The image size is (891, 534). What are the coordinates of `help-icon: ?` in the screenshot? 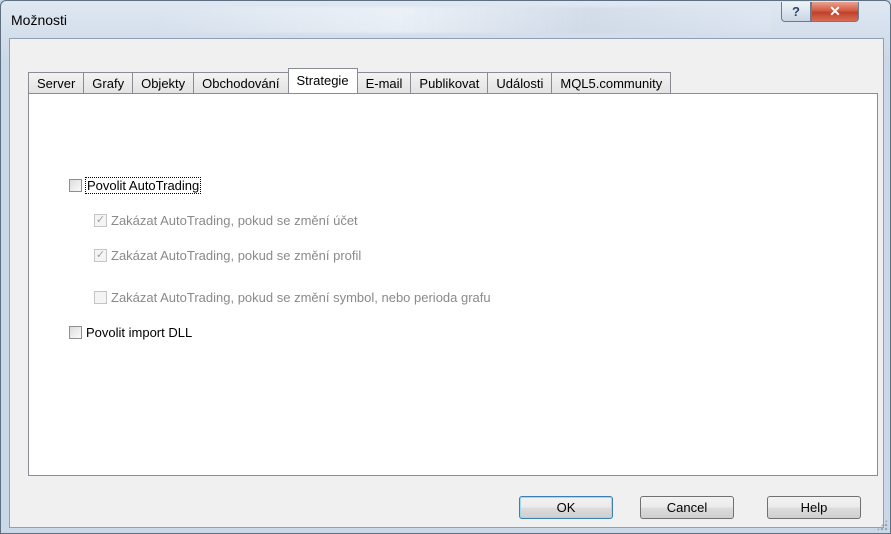 It's located at (796, 12).